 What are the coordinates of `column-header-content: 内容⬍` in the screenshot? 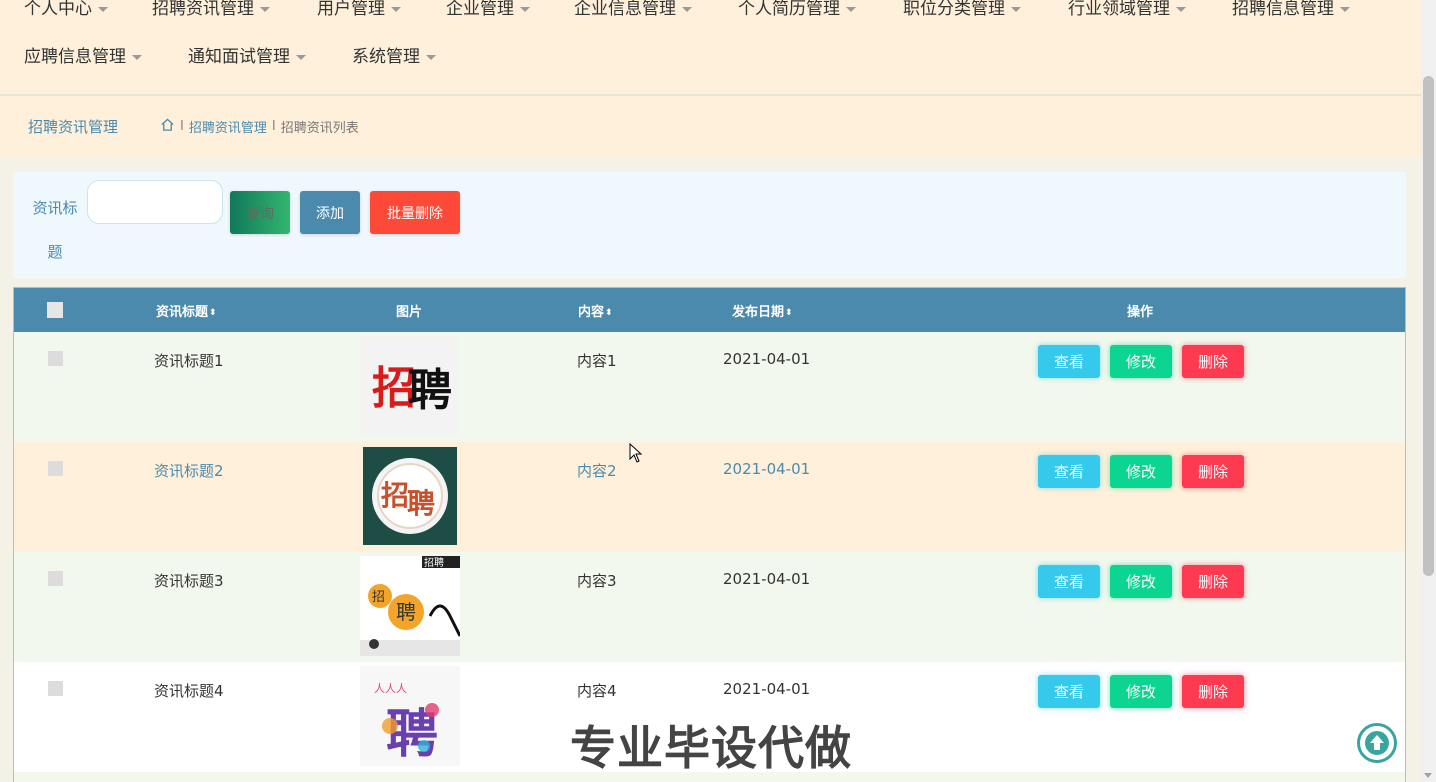 It's located at (595, 310).